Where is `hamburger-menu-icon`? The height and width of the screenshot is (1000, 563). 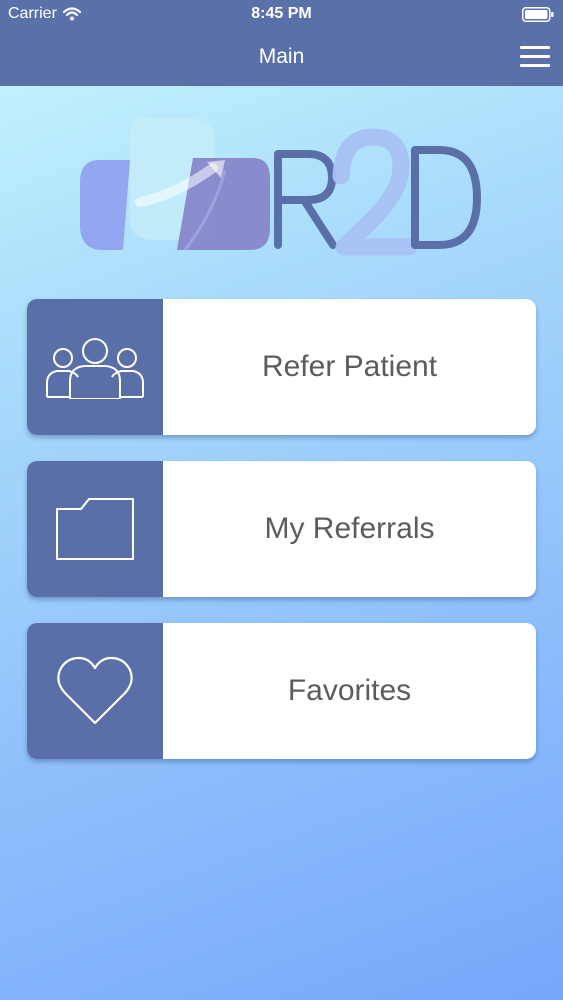
hamburger-menu-icon is located at coordinates (535, 56).